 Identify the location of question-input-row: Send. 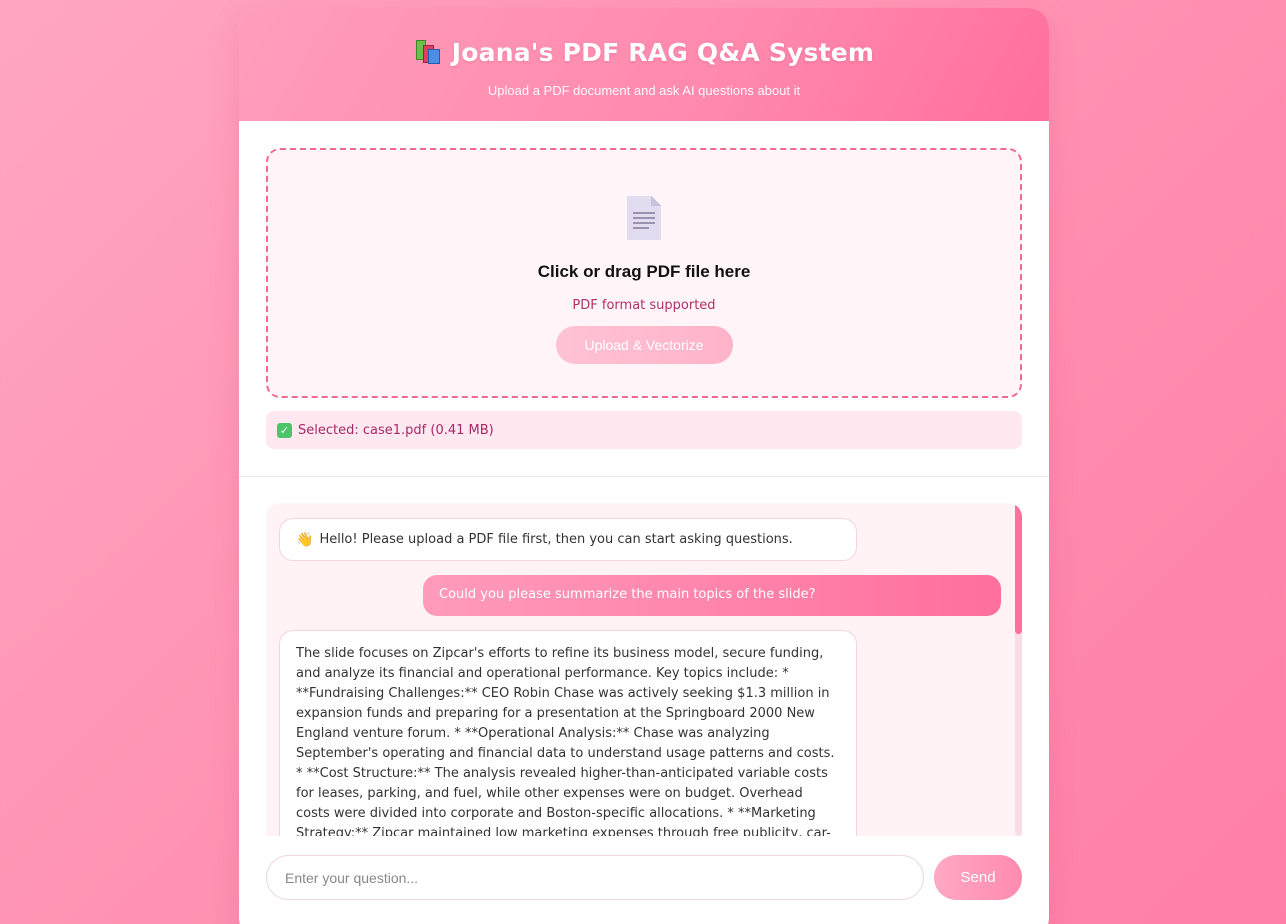
(644, 877).